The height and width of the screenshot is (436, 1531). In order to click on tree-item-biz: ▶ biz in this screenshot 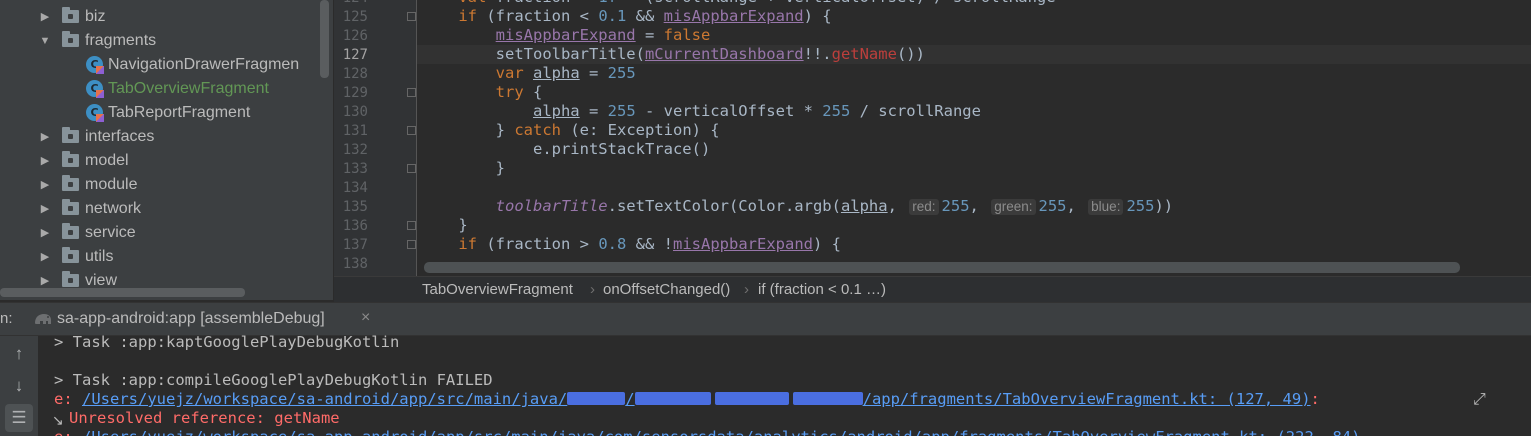, I will do `click(160, 17)`.